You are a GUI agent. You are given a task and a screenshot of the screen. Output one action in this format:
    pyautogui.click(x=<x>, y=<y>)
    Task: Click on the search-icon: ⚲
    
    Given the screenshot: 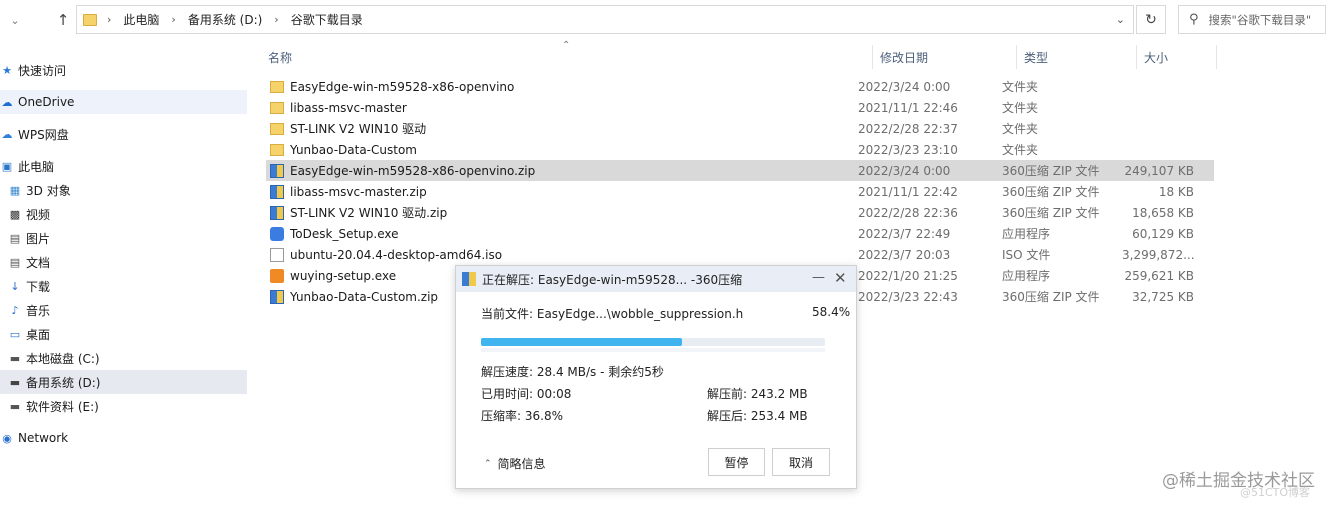 What is the action you would take?
    pyautogui.click(x=1194, y=19)
    